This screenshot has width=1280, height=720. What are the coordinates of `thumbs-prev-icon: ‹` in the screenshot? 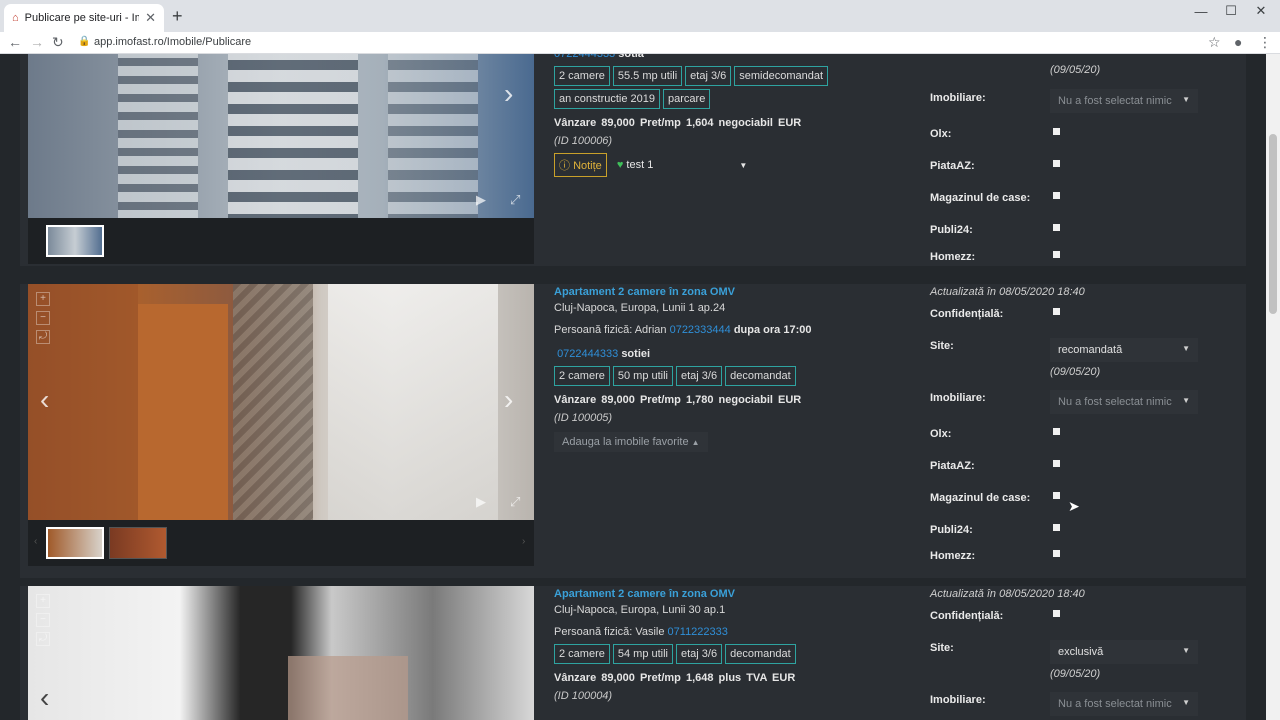 It's located at (35, 541).